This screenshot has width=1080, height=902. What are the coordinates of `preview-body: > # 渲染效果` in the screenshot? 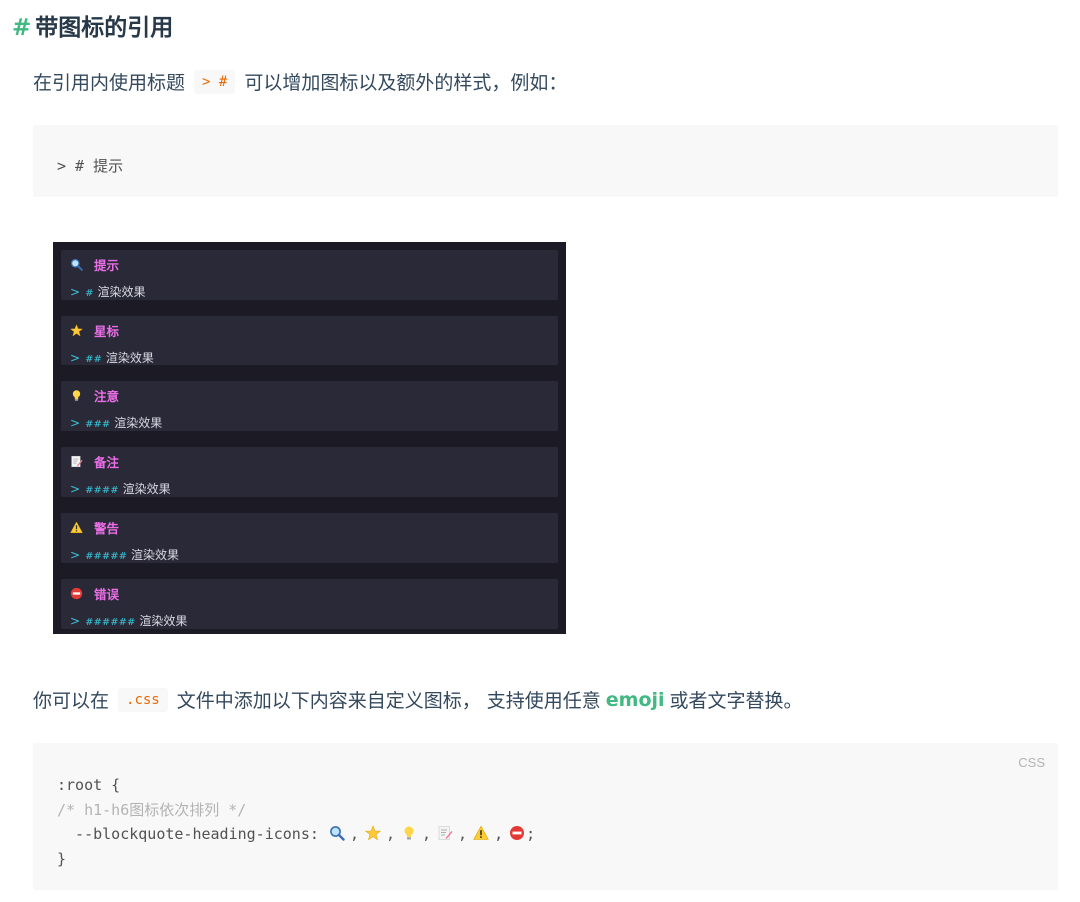 It's located at (107, 291).